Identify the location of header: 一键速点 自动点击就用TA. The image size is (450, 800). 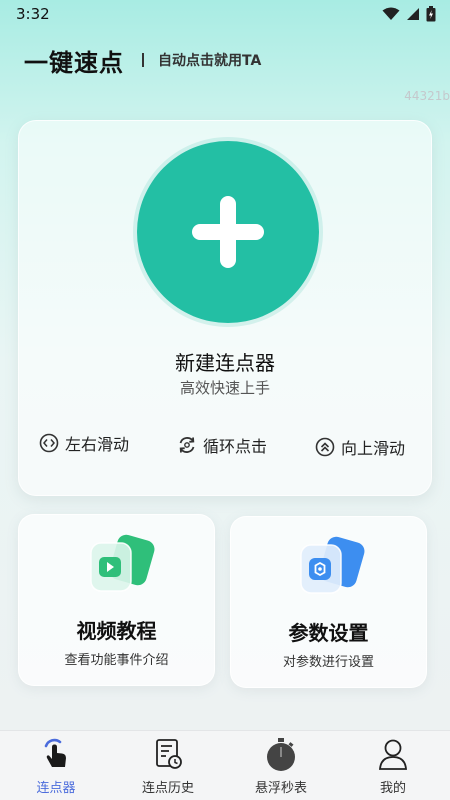
(142, 60).